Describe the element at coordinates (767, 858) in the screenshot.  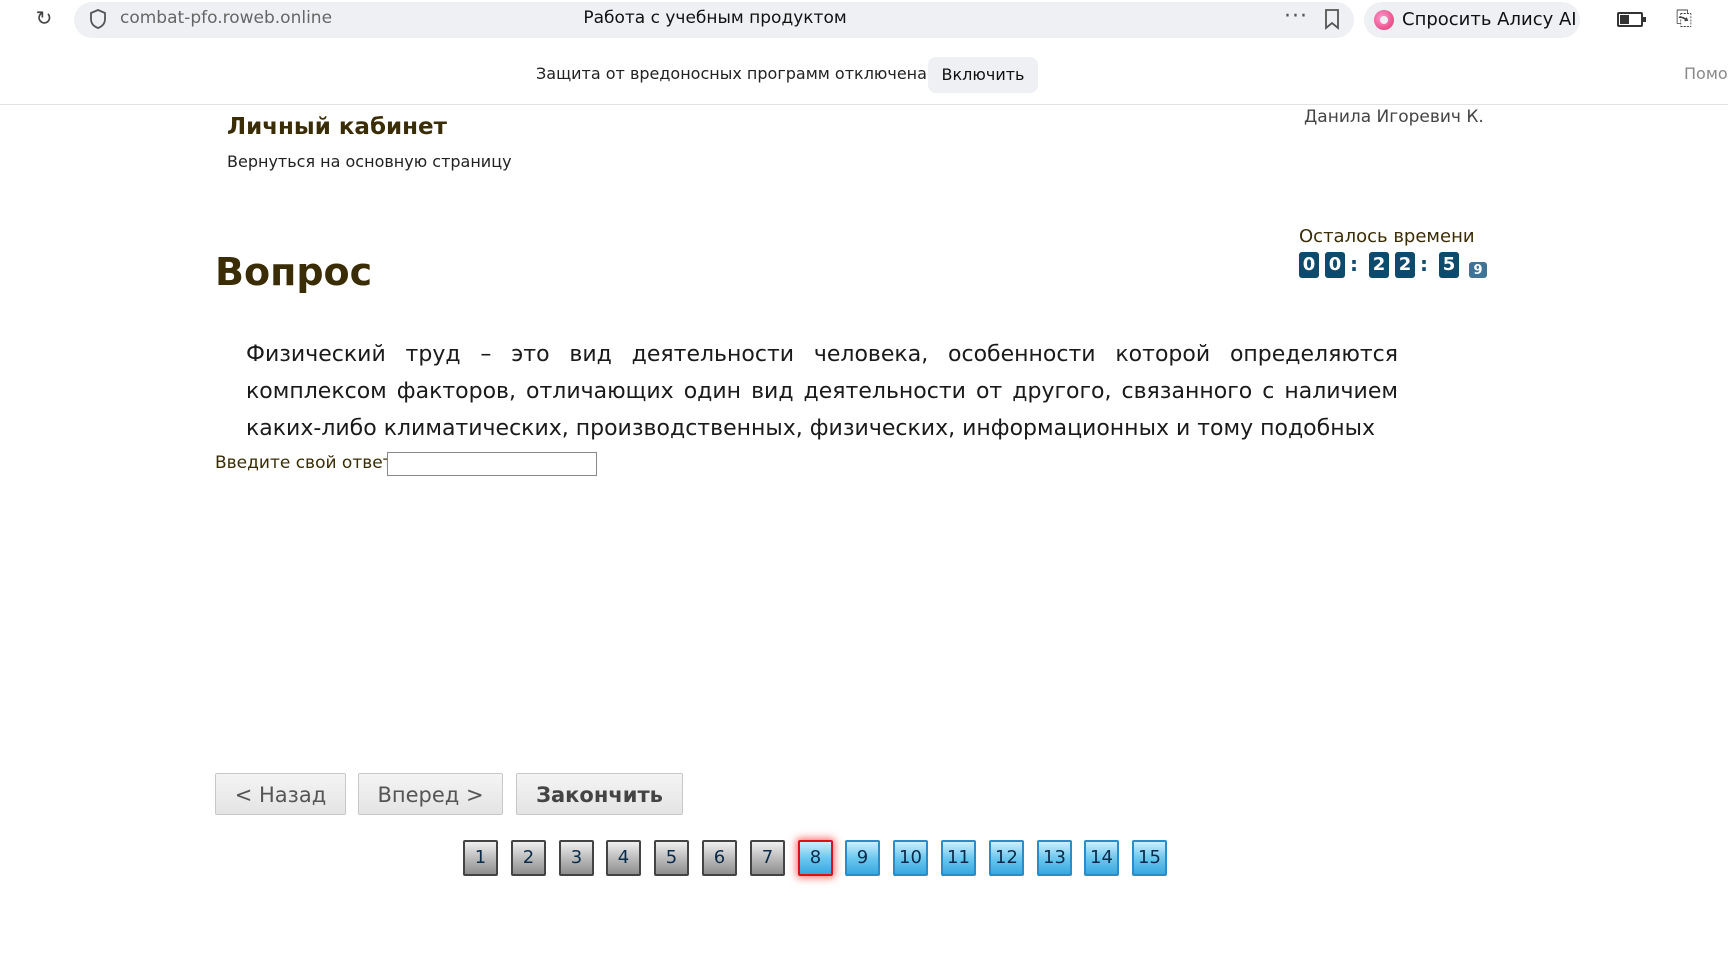
I see `page-button-7: 7` at that location.